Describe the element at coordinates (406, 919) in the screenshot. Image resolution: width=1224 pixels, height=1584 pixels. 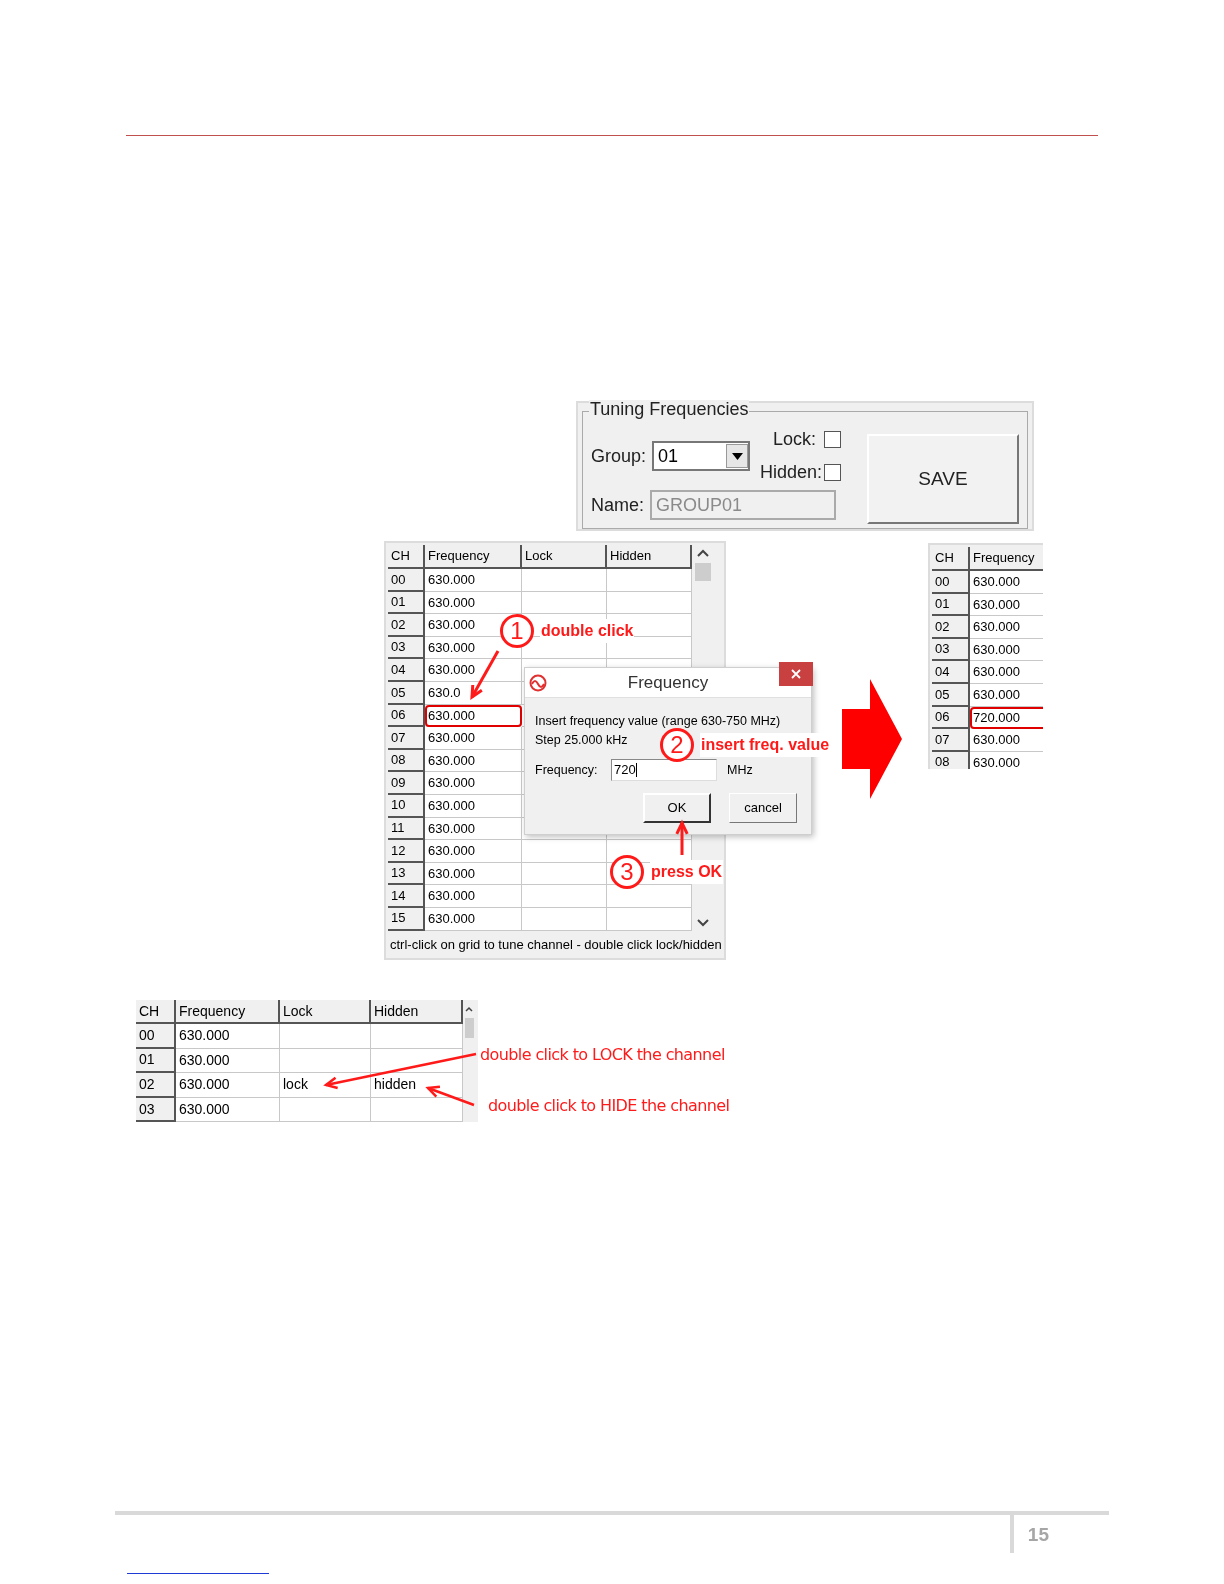
I see `row-header: 15` at that location.